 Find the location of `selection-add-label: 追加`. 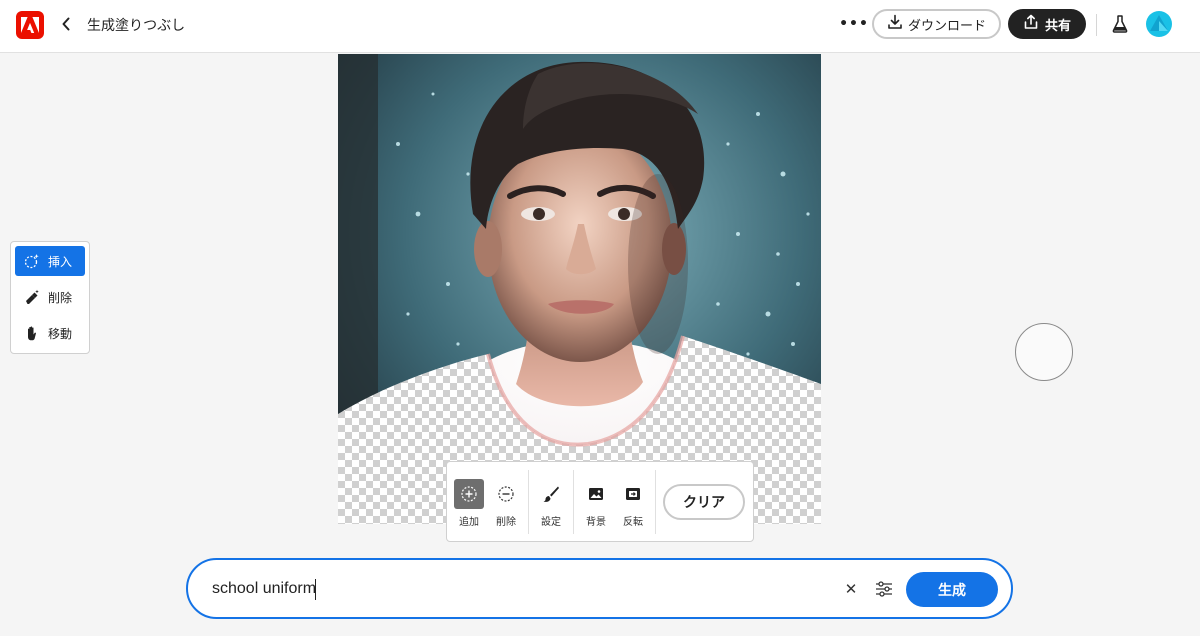

selection-add-label: 追加 is located at coordinates (469, 522).